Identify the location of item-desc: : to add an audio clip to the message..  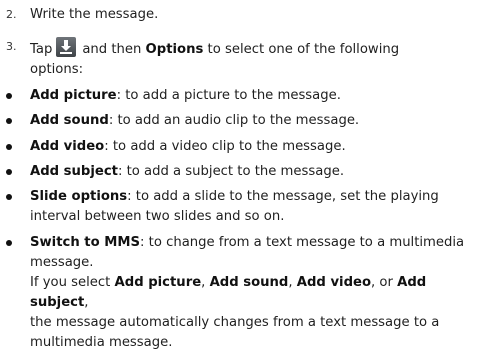
(234, 120).